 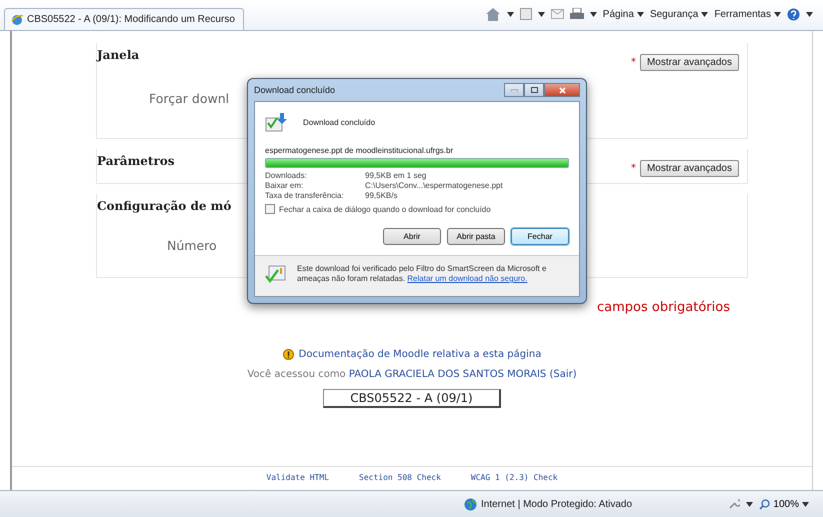 I want to click on detail-value: C:\Users\Conv...\espermatogenese.ppt, so click(x=434, y=185).